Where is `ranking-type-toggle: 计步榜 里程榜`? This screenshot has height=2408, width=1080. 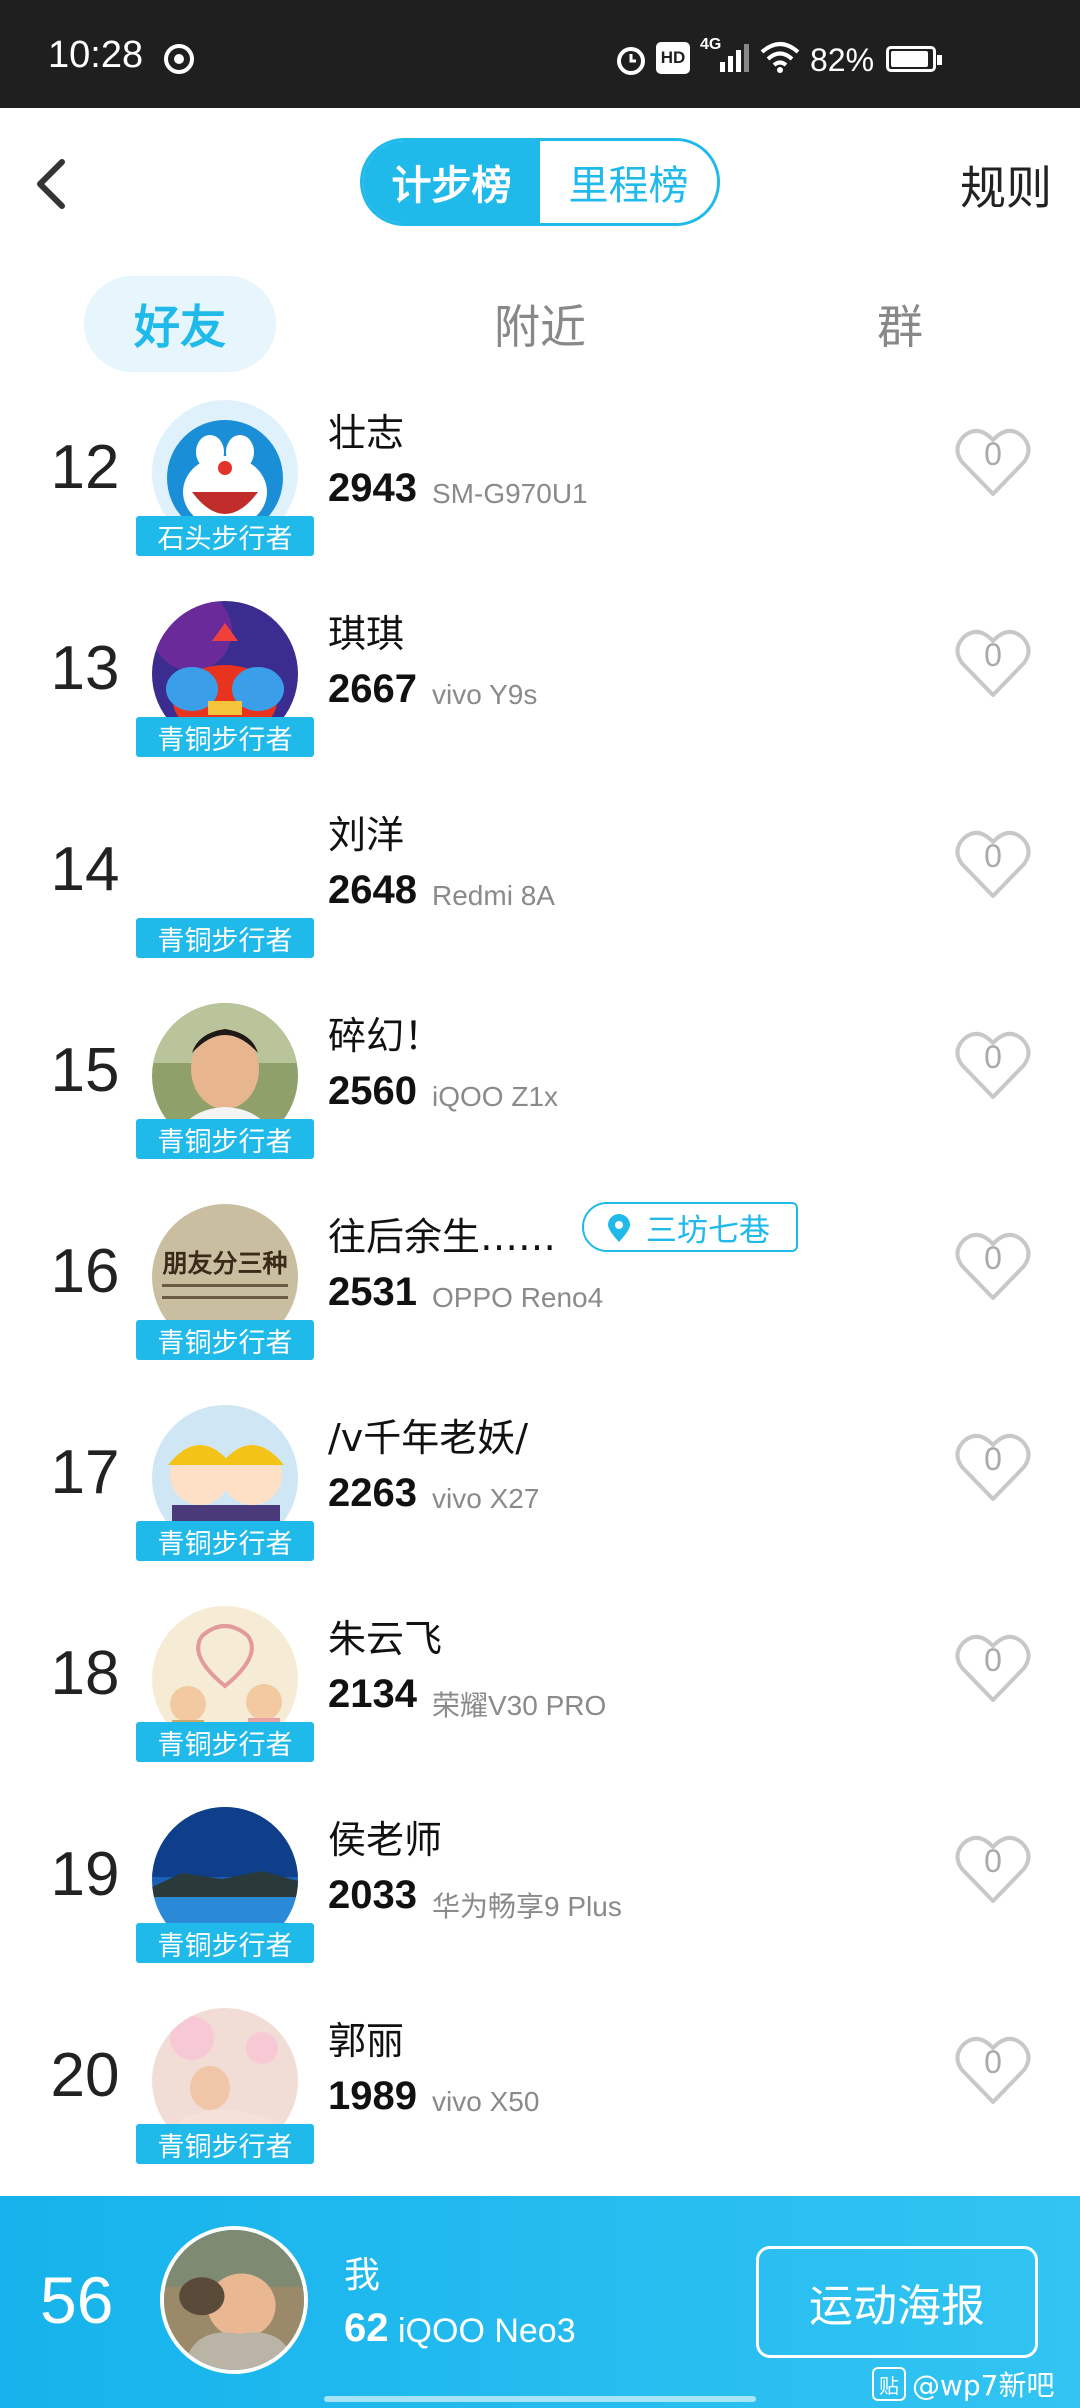 ranking-type-toggle: 计步榜 里程榜 is located at coordinates (540, 182).